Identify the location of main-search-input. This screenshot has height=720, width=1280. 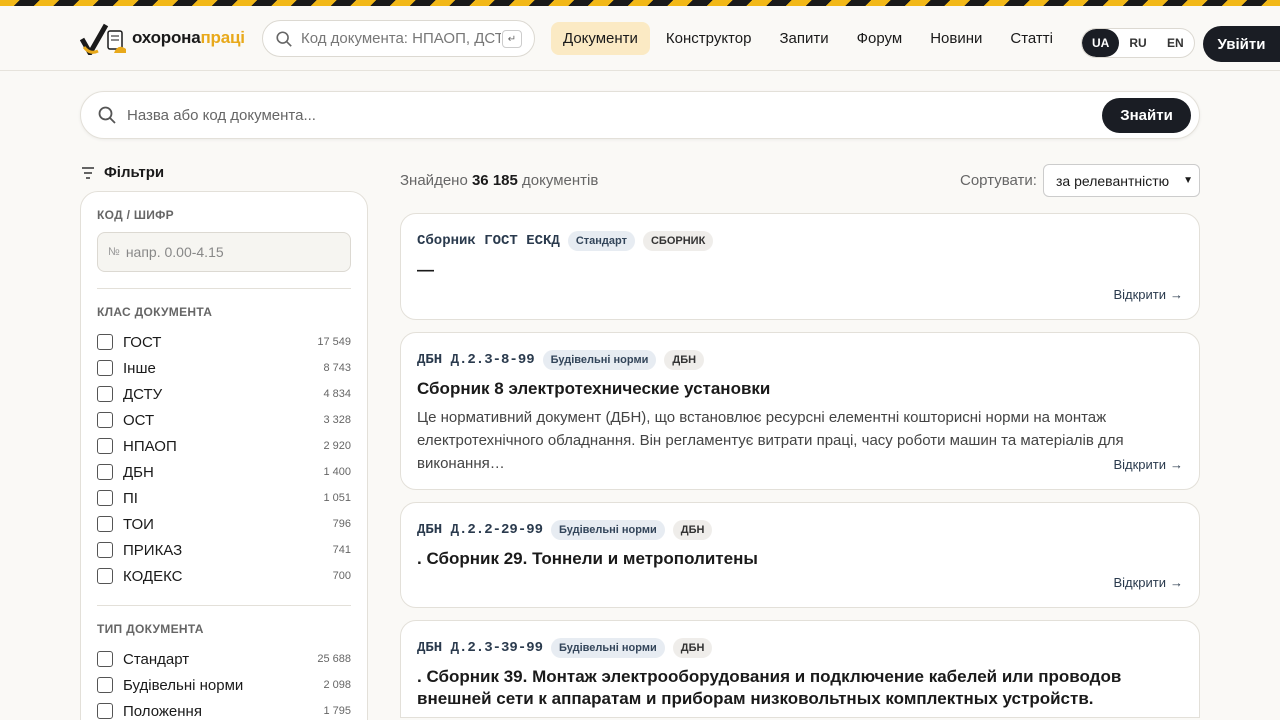
(577, 115).